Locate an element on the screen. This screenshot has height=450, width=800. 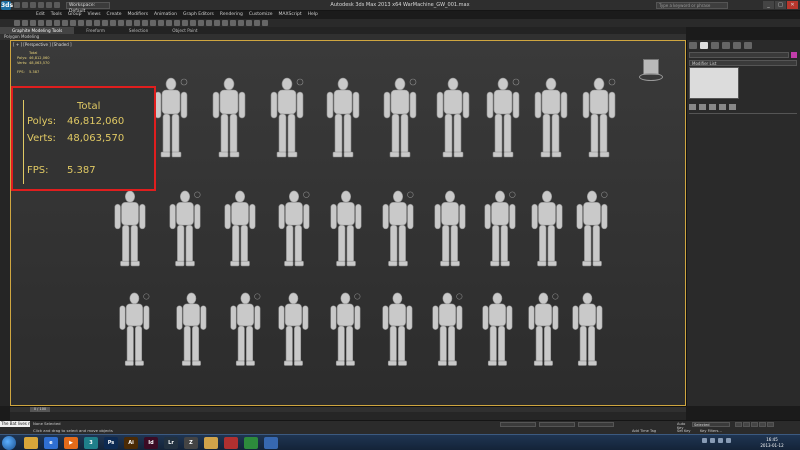
ribbon-panel-label: Polygon Modeling is located at coordinates (19, 36).